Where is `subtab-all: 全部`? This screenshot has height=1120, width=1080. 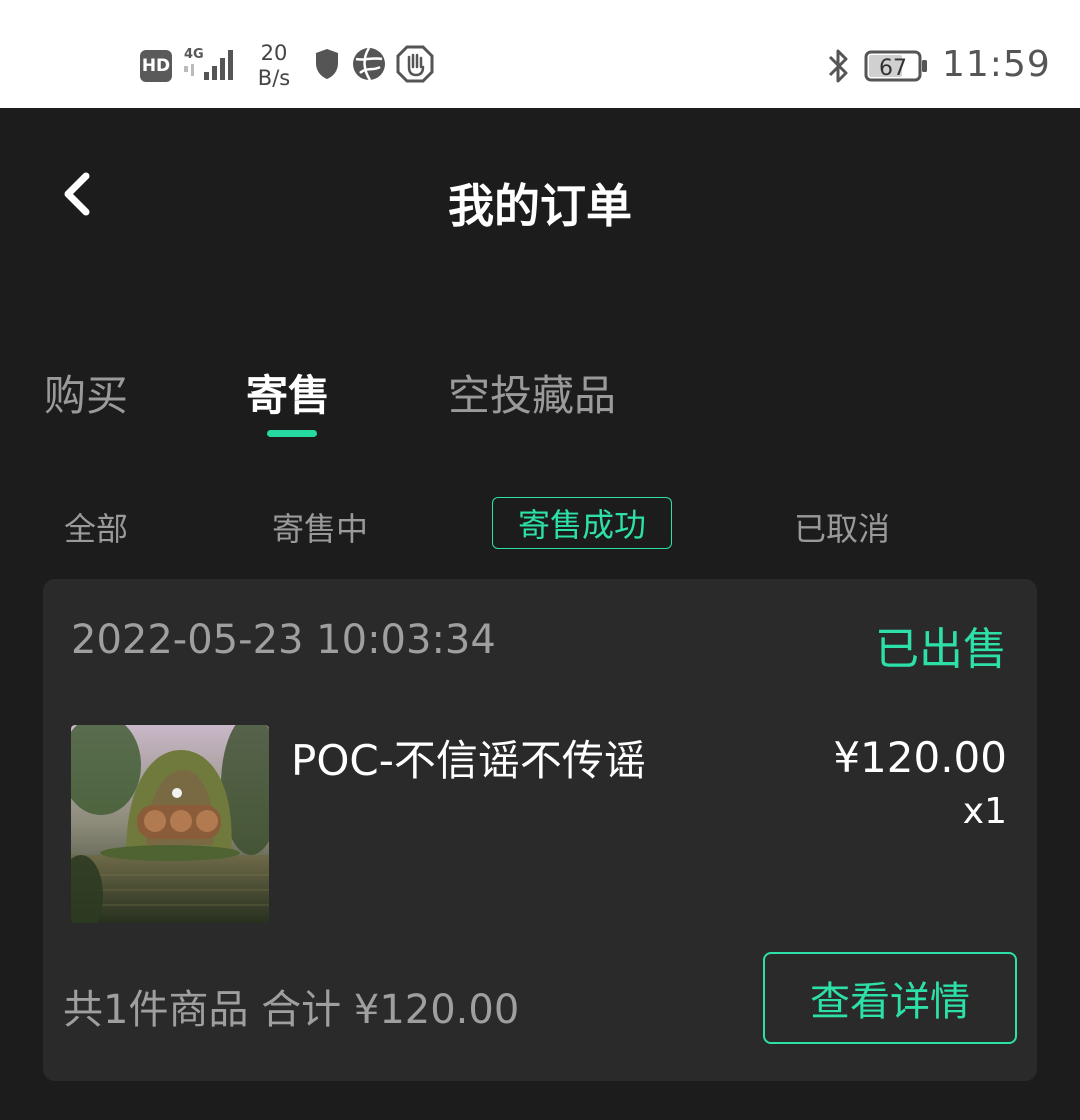 subtab-all: 全部 is located at coordinates (96, 527).